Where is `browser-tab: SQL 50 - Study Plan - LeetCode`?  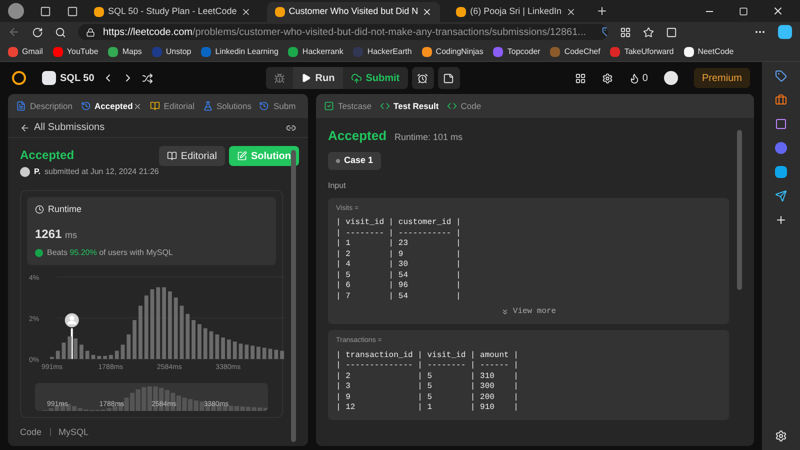 browser-tab: SQL 50 - Study Plan - LeetCode is located at coordinates (172, 12).